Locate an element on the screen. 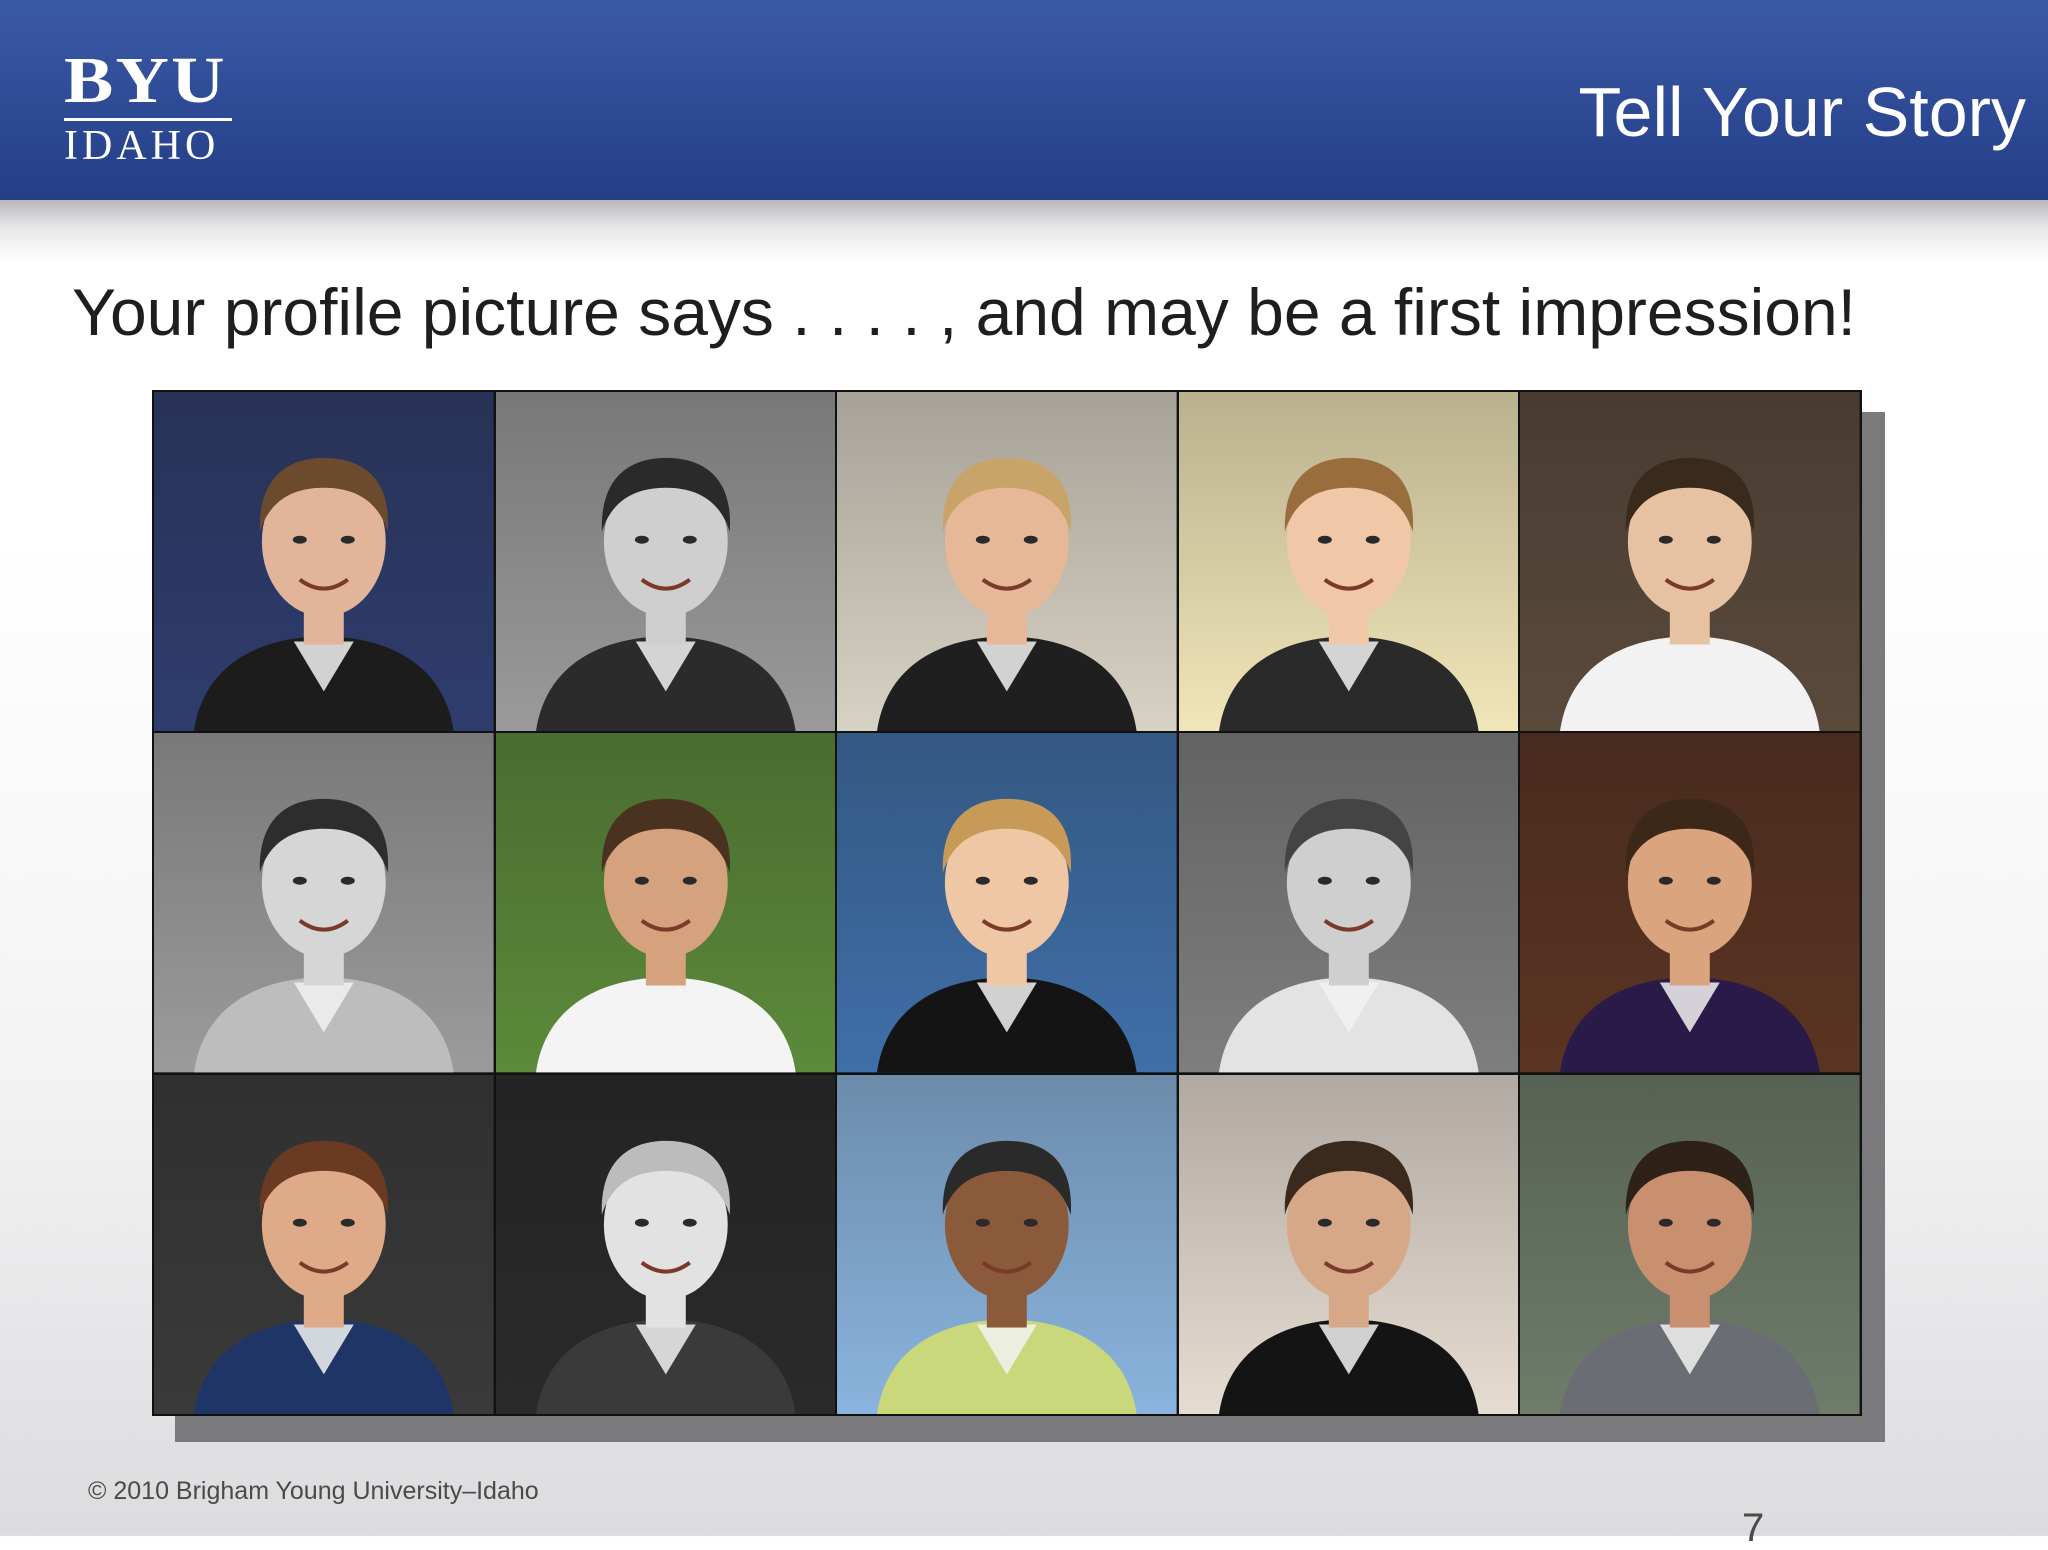  photo-woman-long-hair is located at coordinates (1348, 562).